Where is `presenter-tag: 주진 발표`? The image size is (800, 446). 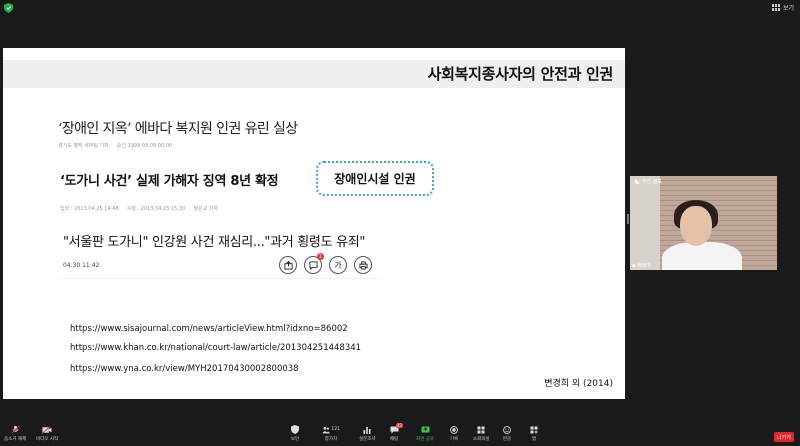
presenter-tag: 주진 발표 is located at coordinates (648, 181).